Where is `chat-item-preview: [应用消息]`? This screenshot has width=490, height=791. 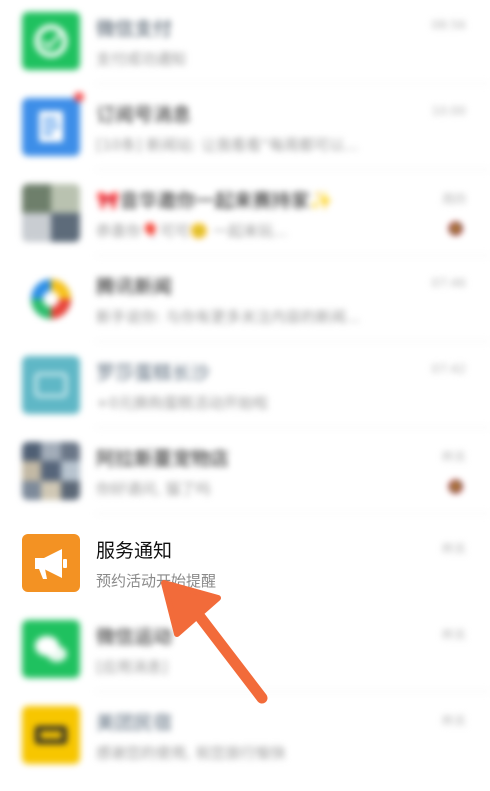
chat-item-preview: [应用消息] is located at coordinates (132, 667).